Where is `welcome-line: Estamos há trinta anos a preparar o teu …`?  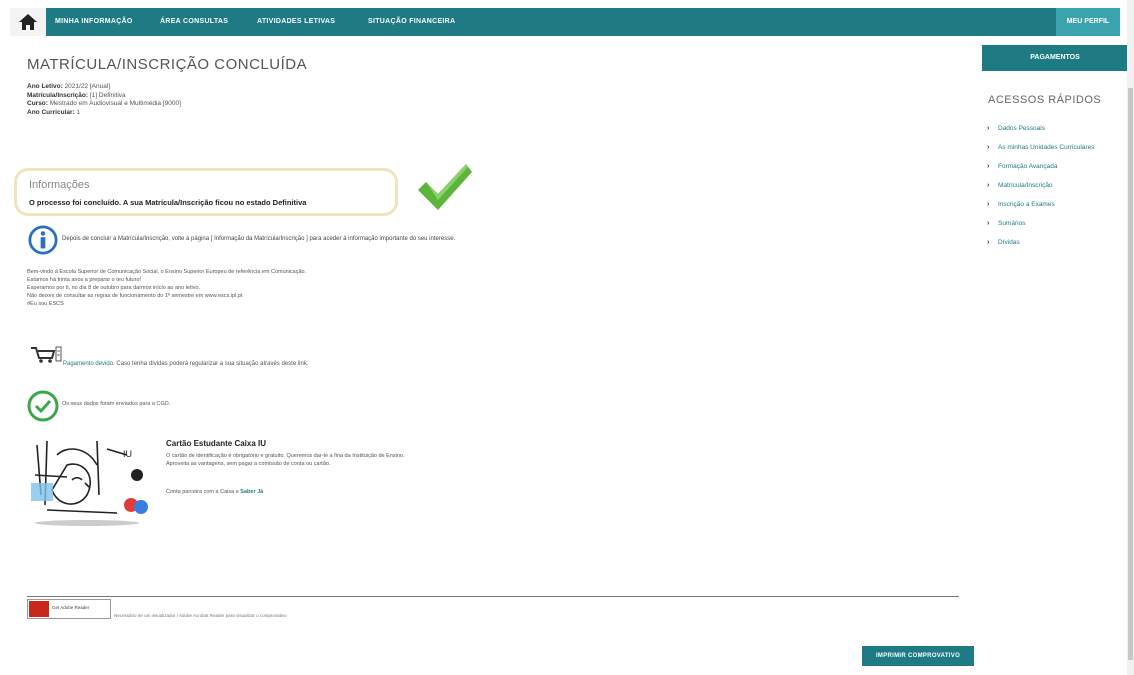 welcome-line: Estamos há trinta anos a preparar o teu … is located at coordinates (84, 280).